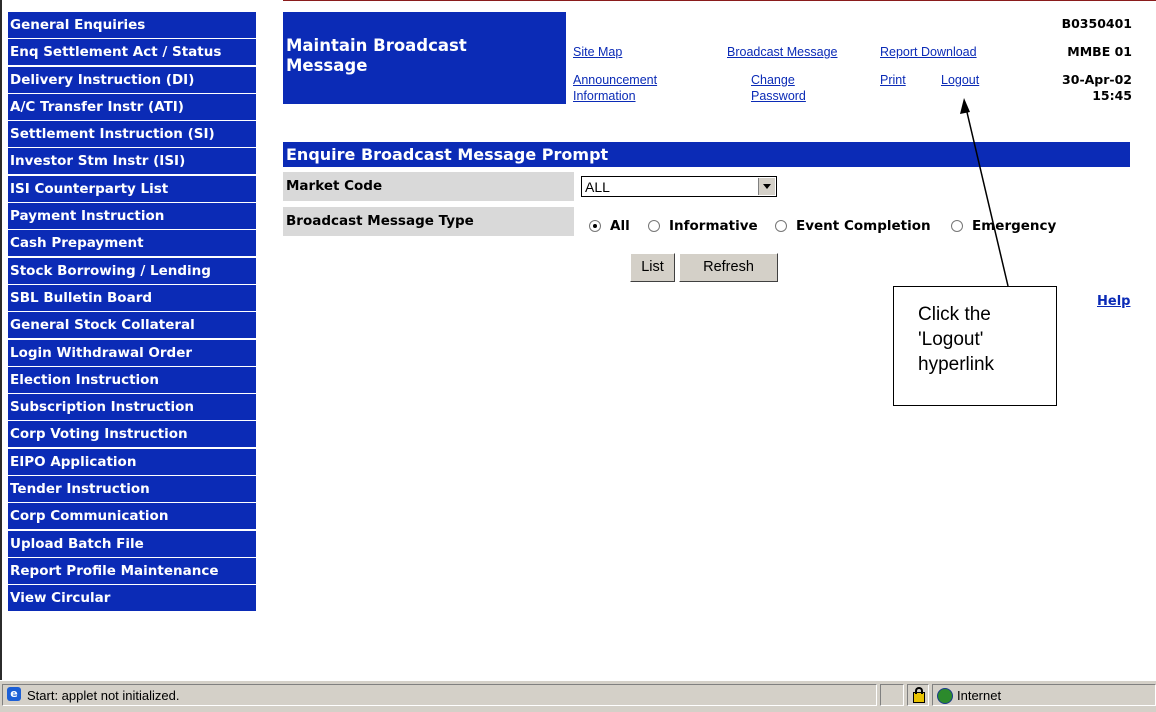 The width and height of the screenshot is (1156, 712). What do you see at coordinates (132, 161) in the screenshot?
I see `sidebar-item-investor-stm: Investor Stm Instr (ISI)` at bounding box center [132, 161].